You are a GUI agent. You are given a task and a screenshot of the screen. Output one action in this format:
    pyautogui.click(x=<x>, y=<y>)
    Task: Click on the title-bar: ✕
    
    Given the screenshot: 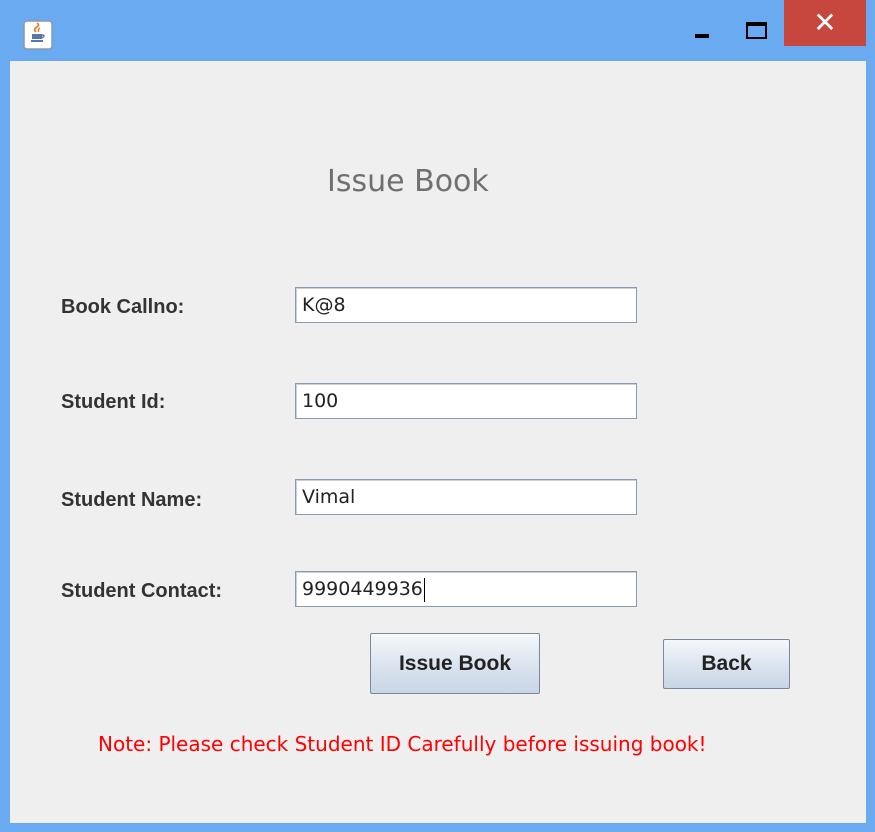 What is the action you would take?
    pyautogui.click(x=437, y=30)
    